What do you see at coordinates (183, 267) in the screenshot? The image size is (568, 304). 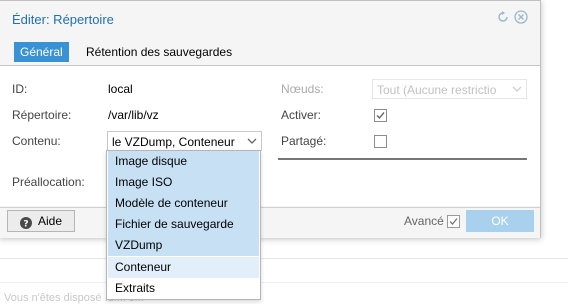 I see `option-container: Conteneur` at bounding box center [183, 267].